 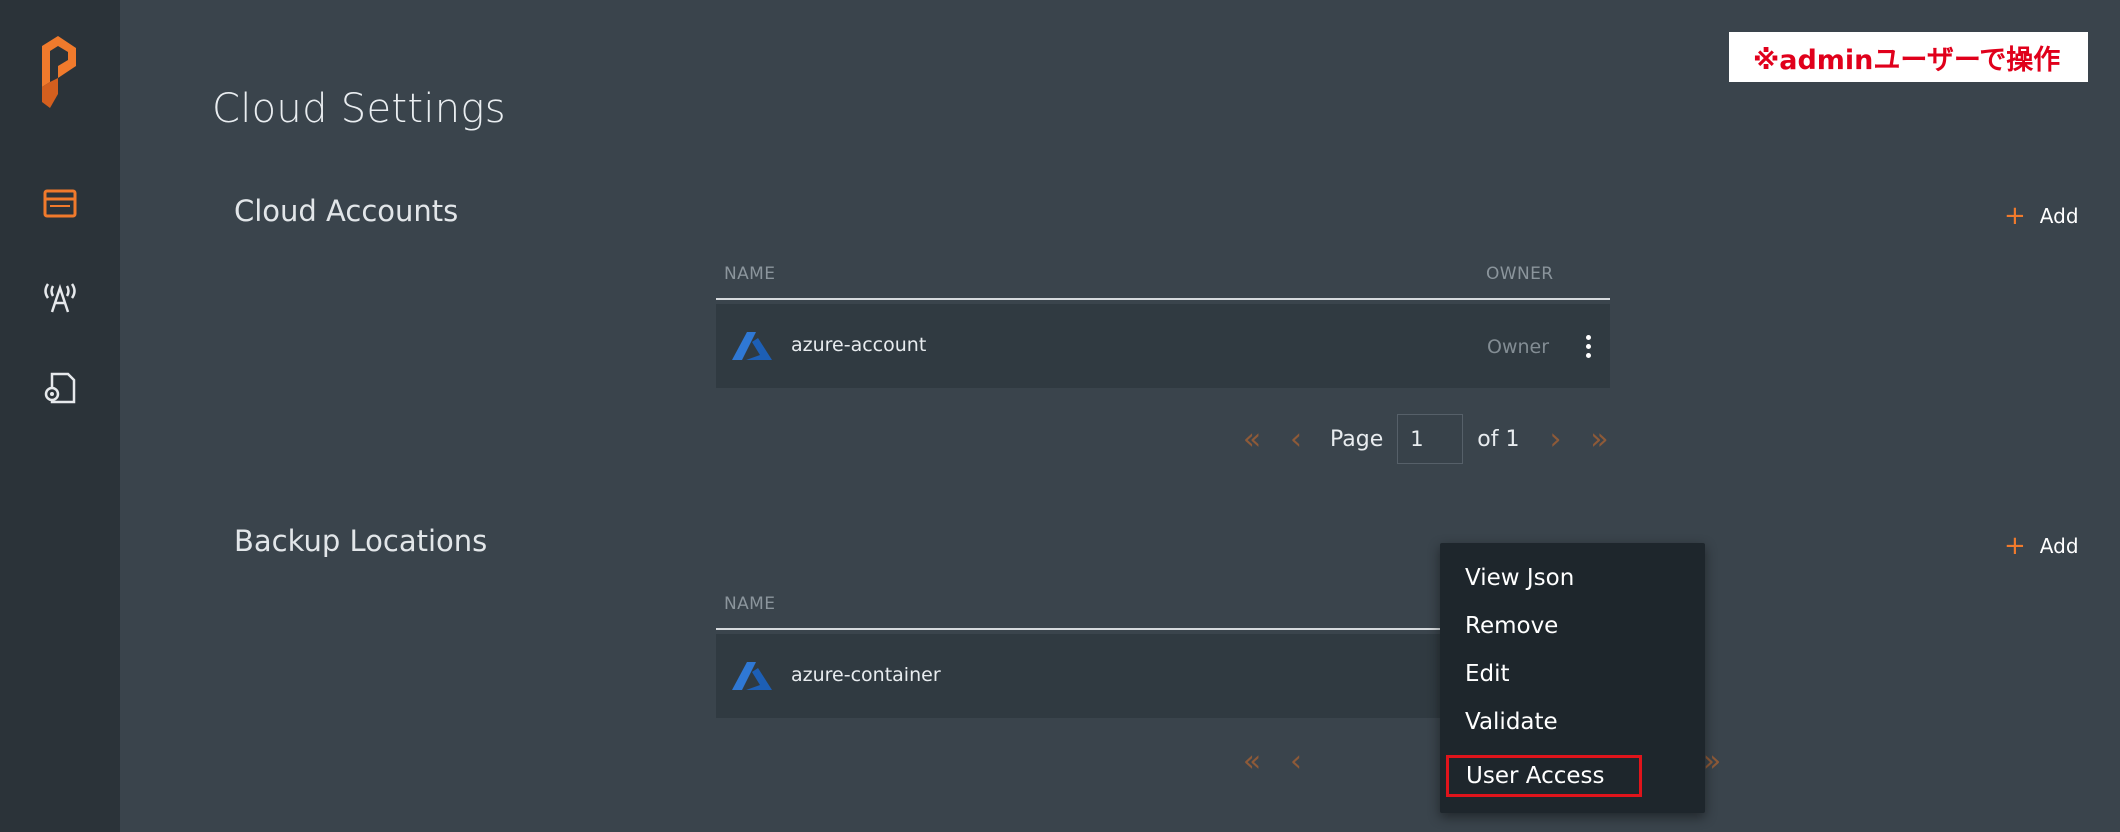 I want to click on last-page-icon: », so click(x=1599, y=439).